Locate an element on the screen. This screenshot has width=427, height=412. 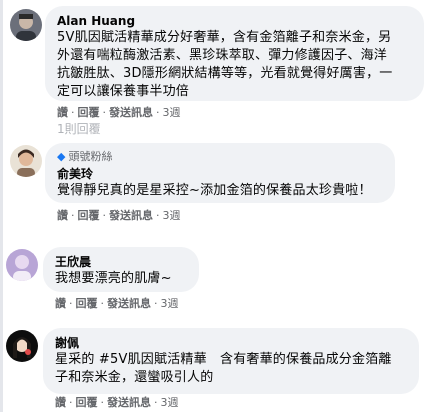
comment-text-line: 星采的 #5V肌因賦活精華 含有奢華的保養品成分金箔離 is located at coordinates (223, 359).